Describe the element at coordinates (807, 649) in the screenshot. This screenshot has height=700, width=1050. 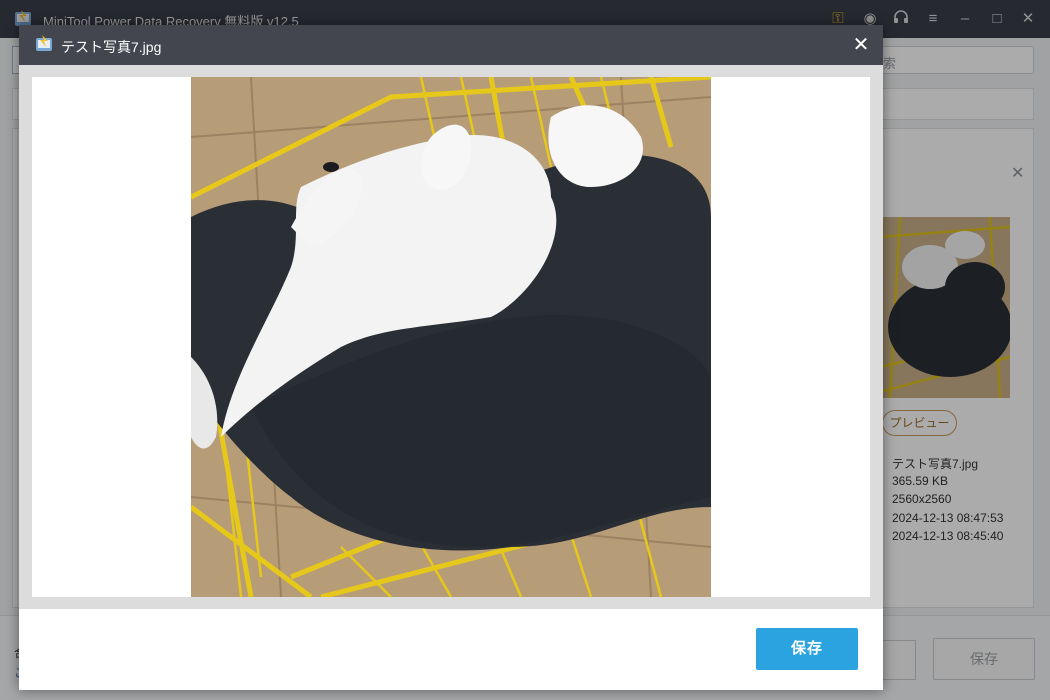
I see `save-button: 保存` at that location.